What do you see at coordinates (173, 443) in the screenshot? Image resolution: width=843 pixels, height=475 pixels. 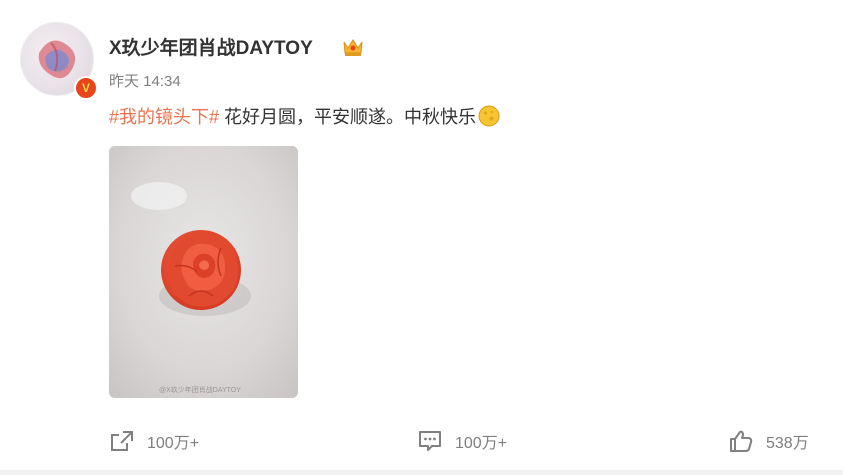 I see `share-count: 100万+` at bounding box center [173, 443].